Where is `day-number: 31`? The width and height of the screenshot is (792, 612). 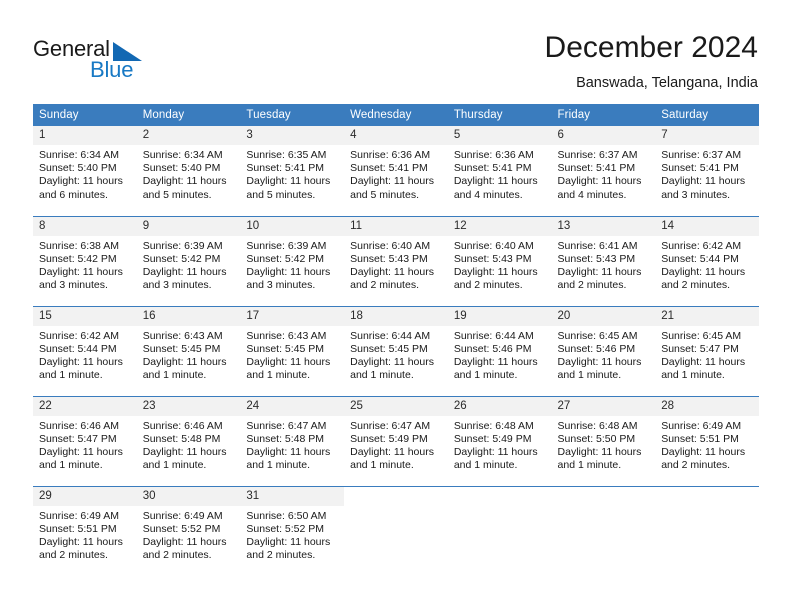
day-number: 31 is located at coordinates (292, 496).